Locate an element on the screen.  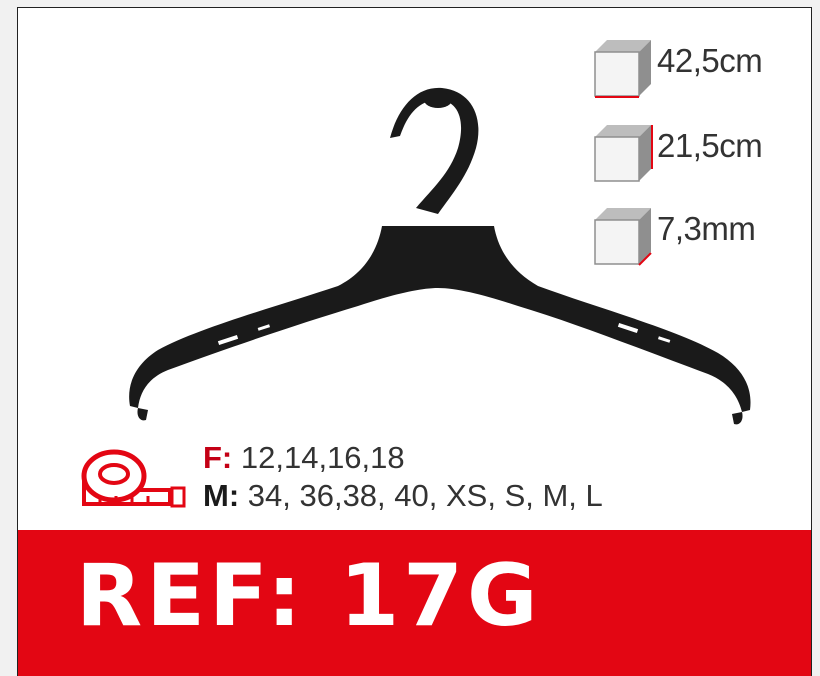
male-values: 34, 36,38, 40, XS, S, M, L is located at coordinates (421, 495).